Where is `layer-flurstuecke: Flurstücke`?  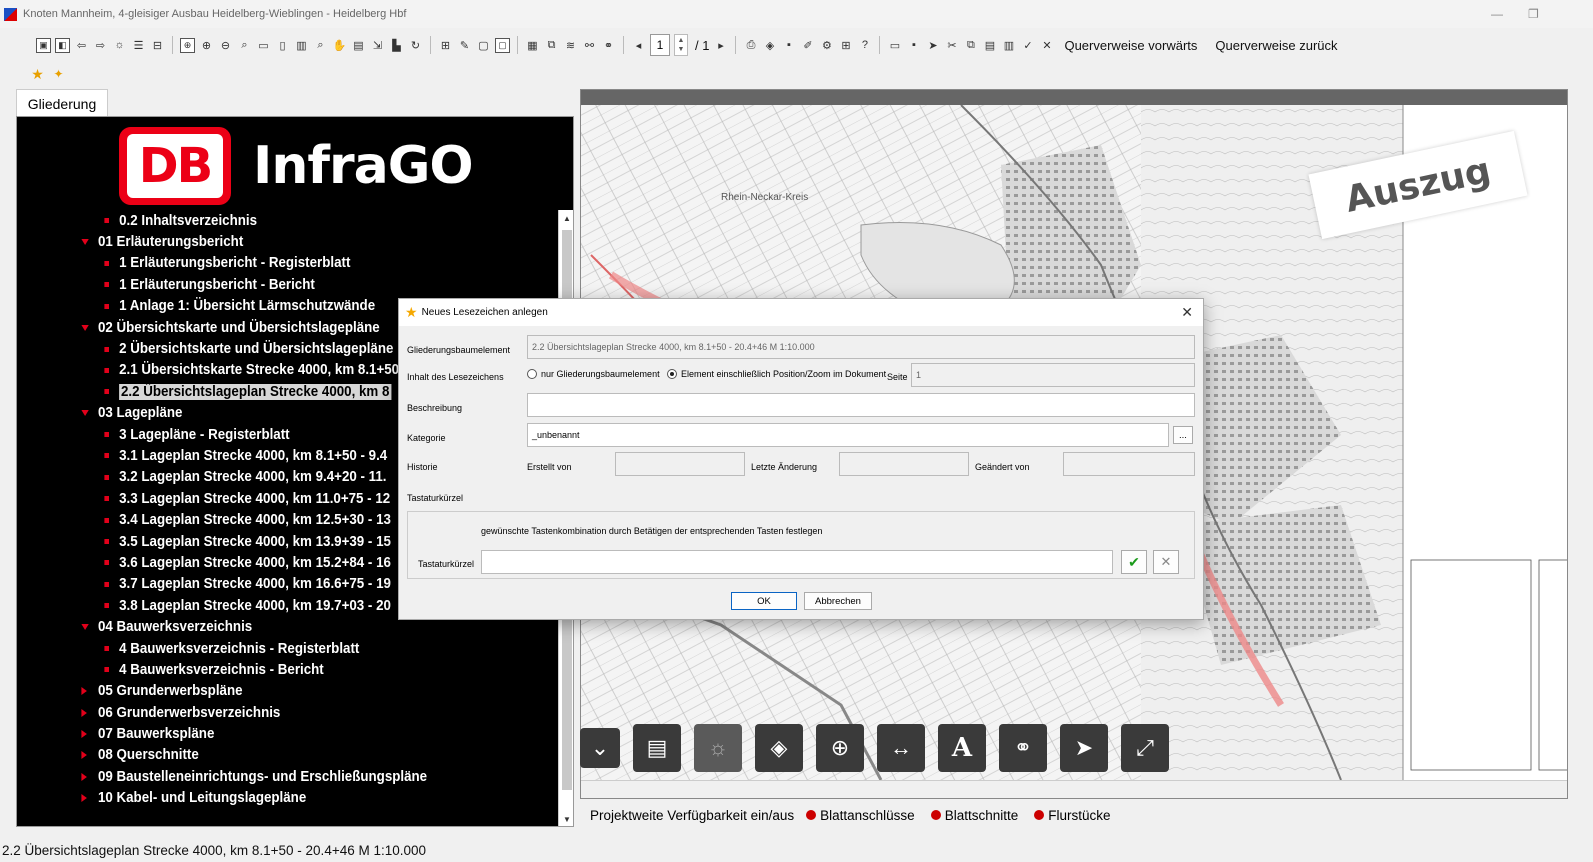 layer-flurstuecke: Flurstücke is located at coordinates (1079, 815).